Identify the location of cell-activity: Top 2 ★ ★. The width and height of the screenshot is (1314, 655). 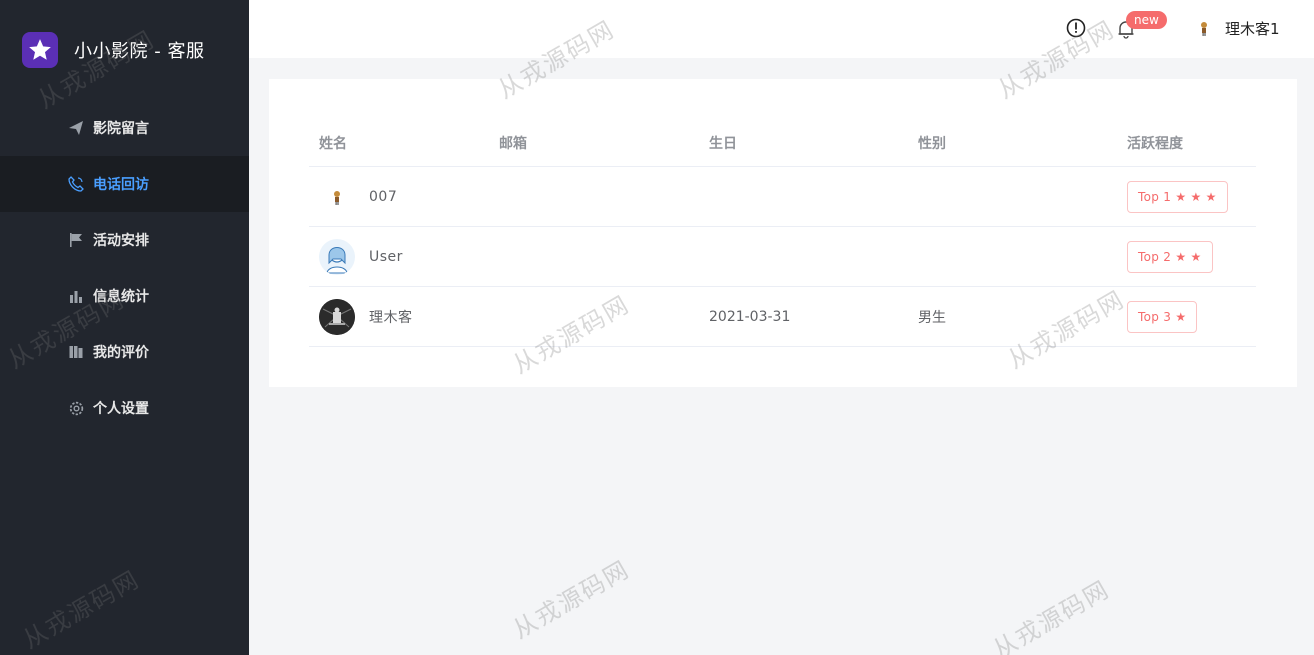
(1186, 256).